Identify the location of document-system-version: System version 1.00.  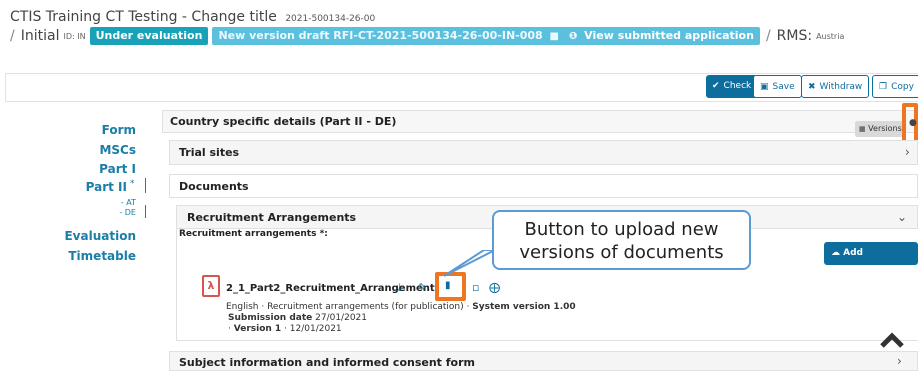
(524, 307).